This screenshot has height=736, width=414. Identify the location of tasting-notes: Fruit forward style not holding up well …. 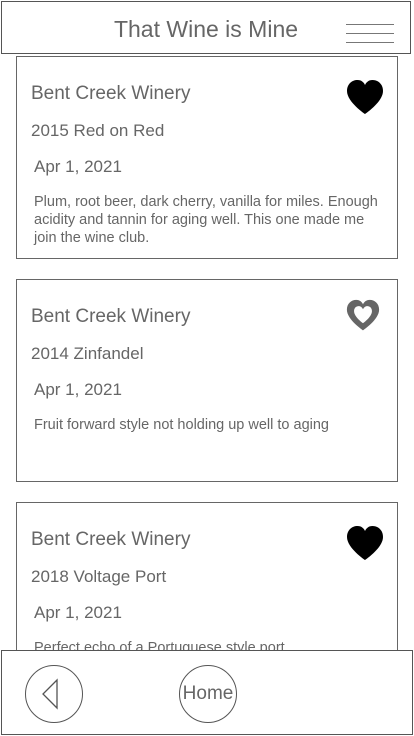
(181, 425).